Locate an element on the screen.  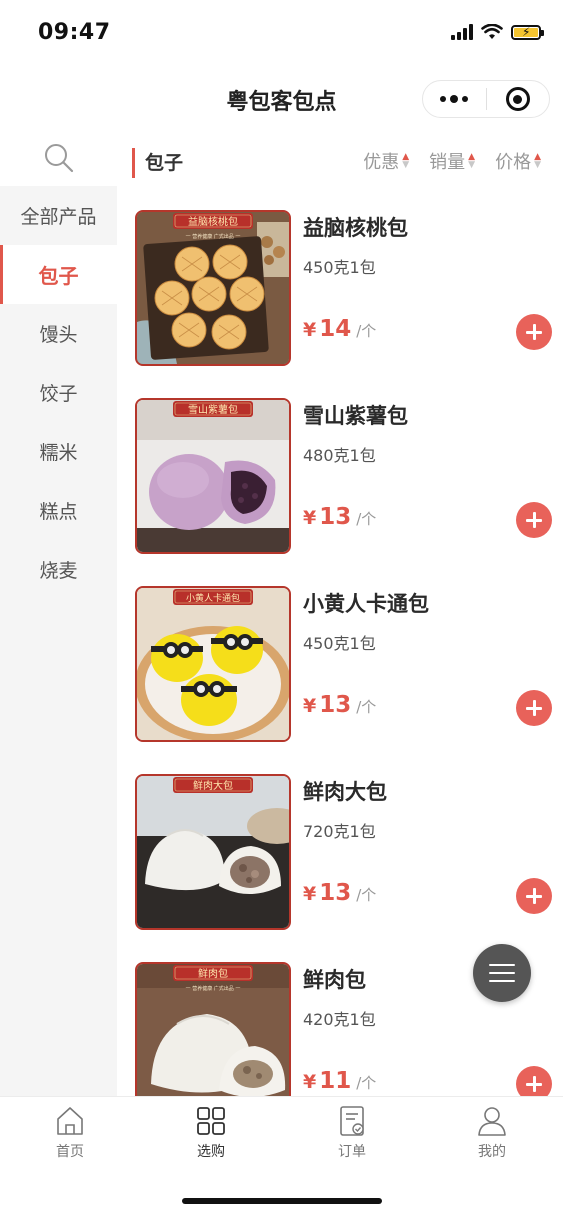
sort-discount: 优惠 ▲ ▼ is located at coordinates (386, 161).